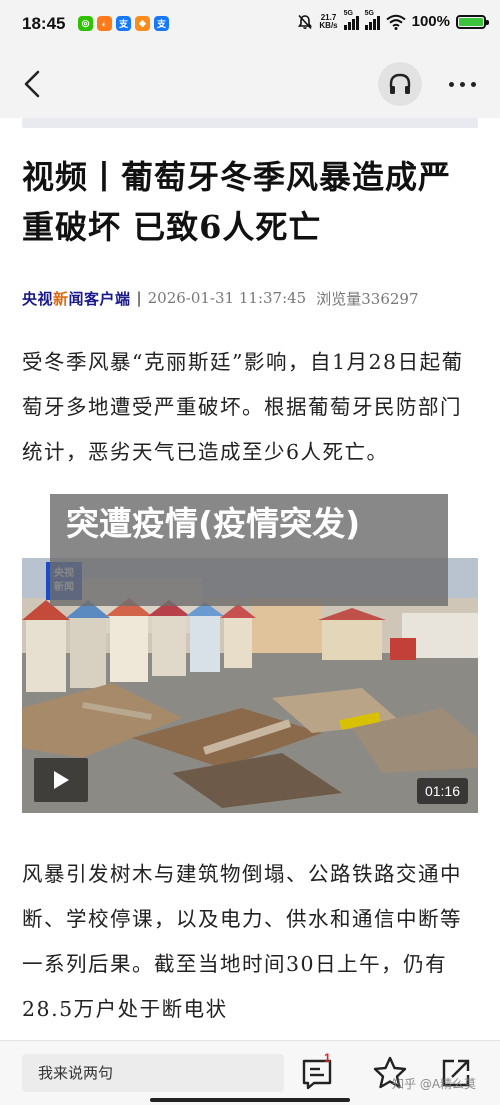 This screenshot has height=1105, width=500. I want to click on wifi-icon, so click(395, 22).